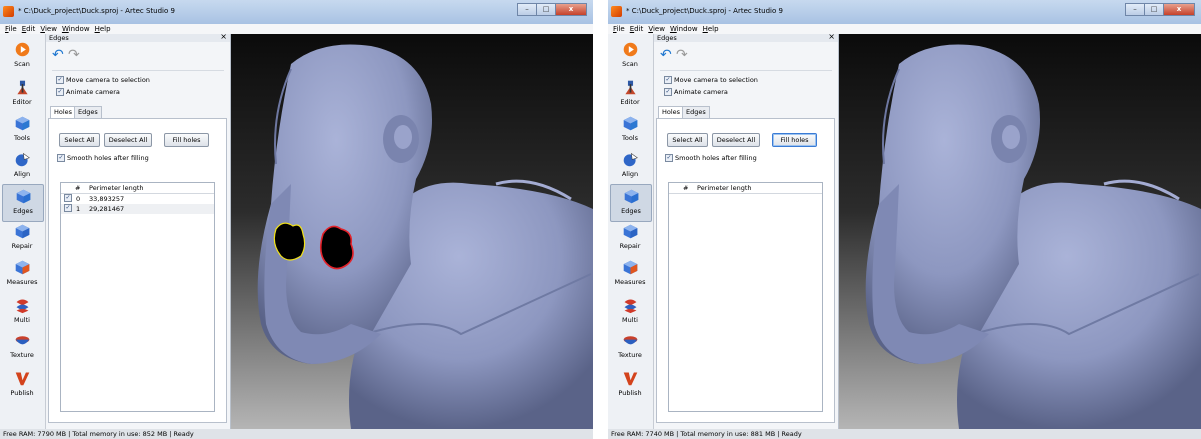 Image resolution: width=1201 pixels, height=439 pixels. Describe the element at coordinates (630, 393) in the screenshot. I see `tool-label: Publish` at that location.